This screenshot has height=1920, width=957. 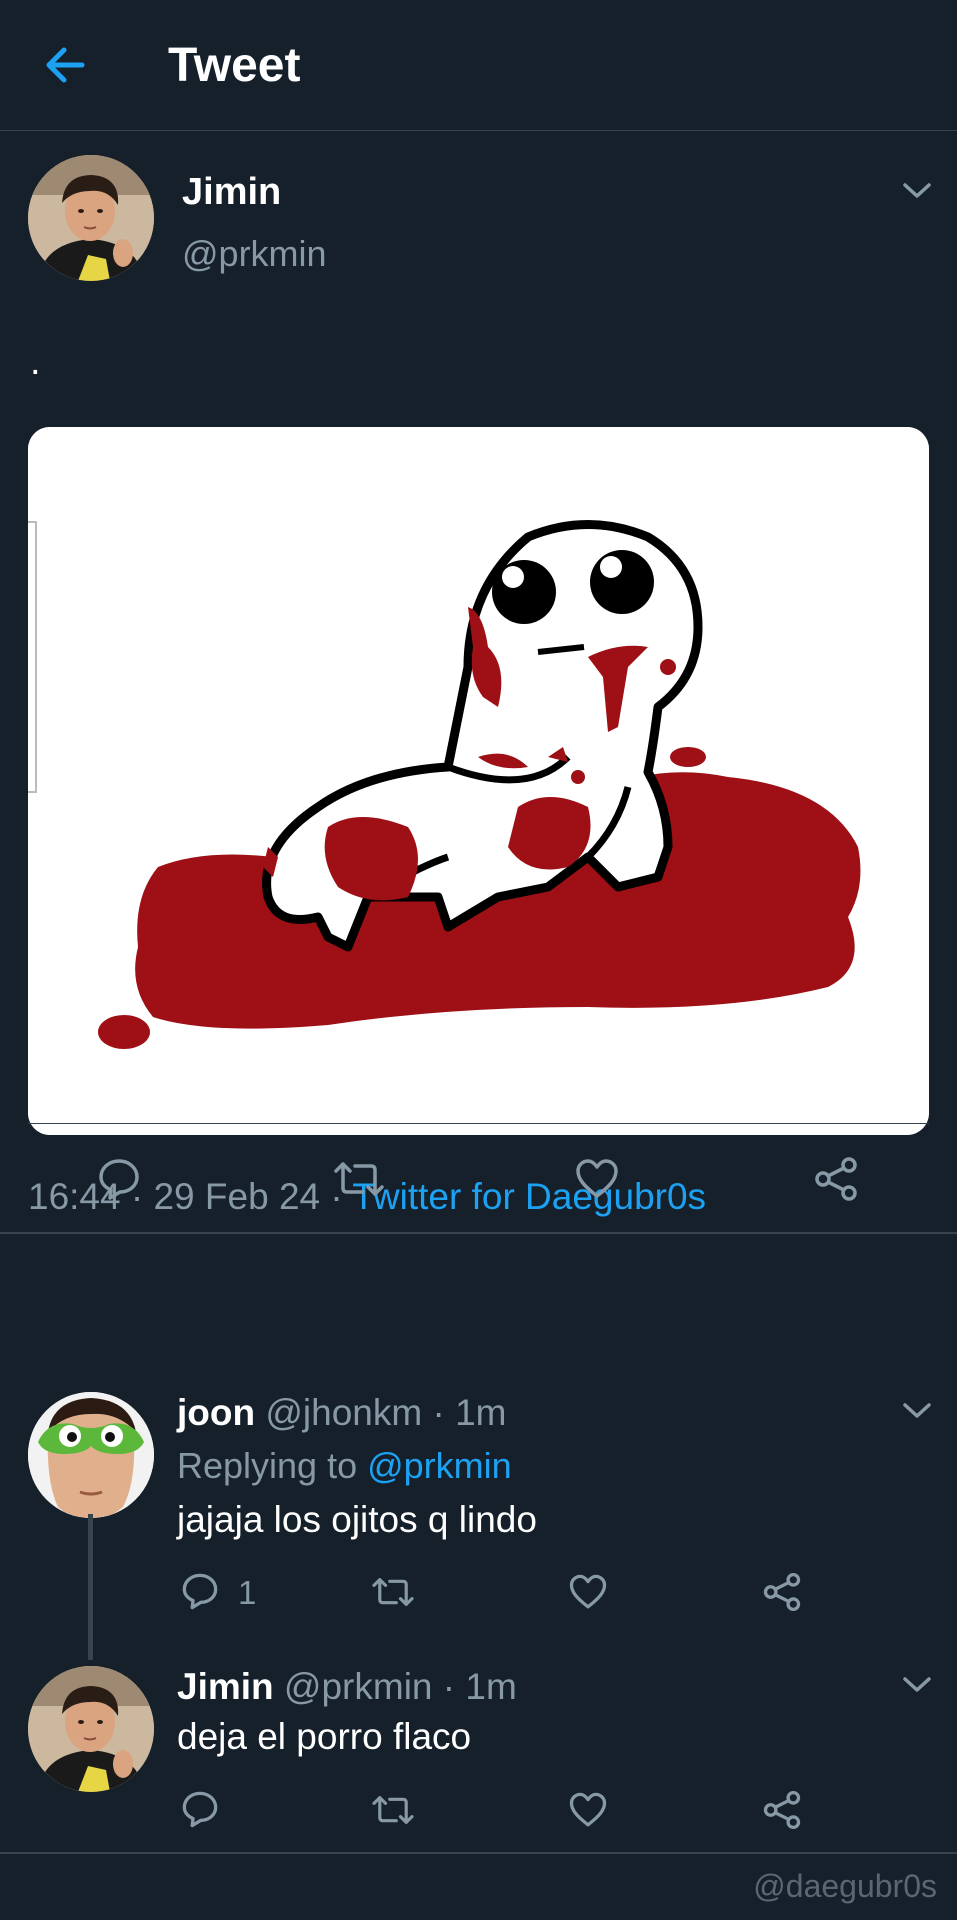 I want to click on back-button, so click(x=65, y=65).